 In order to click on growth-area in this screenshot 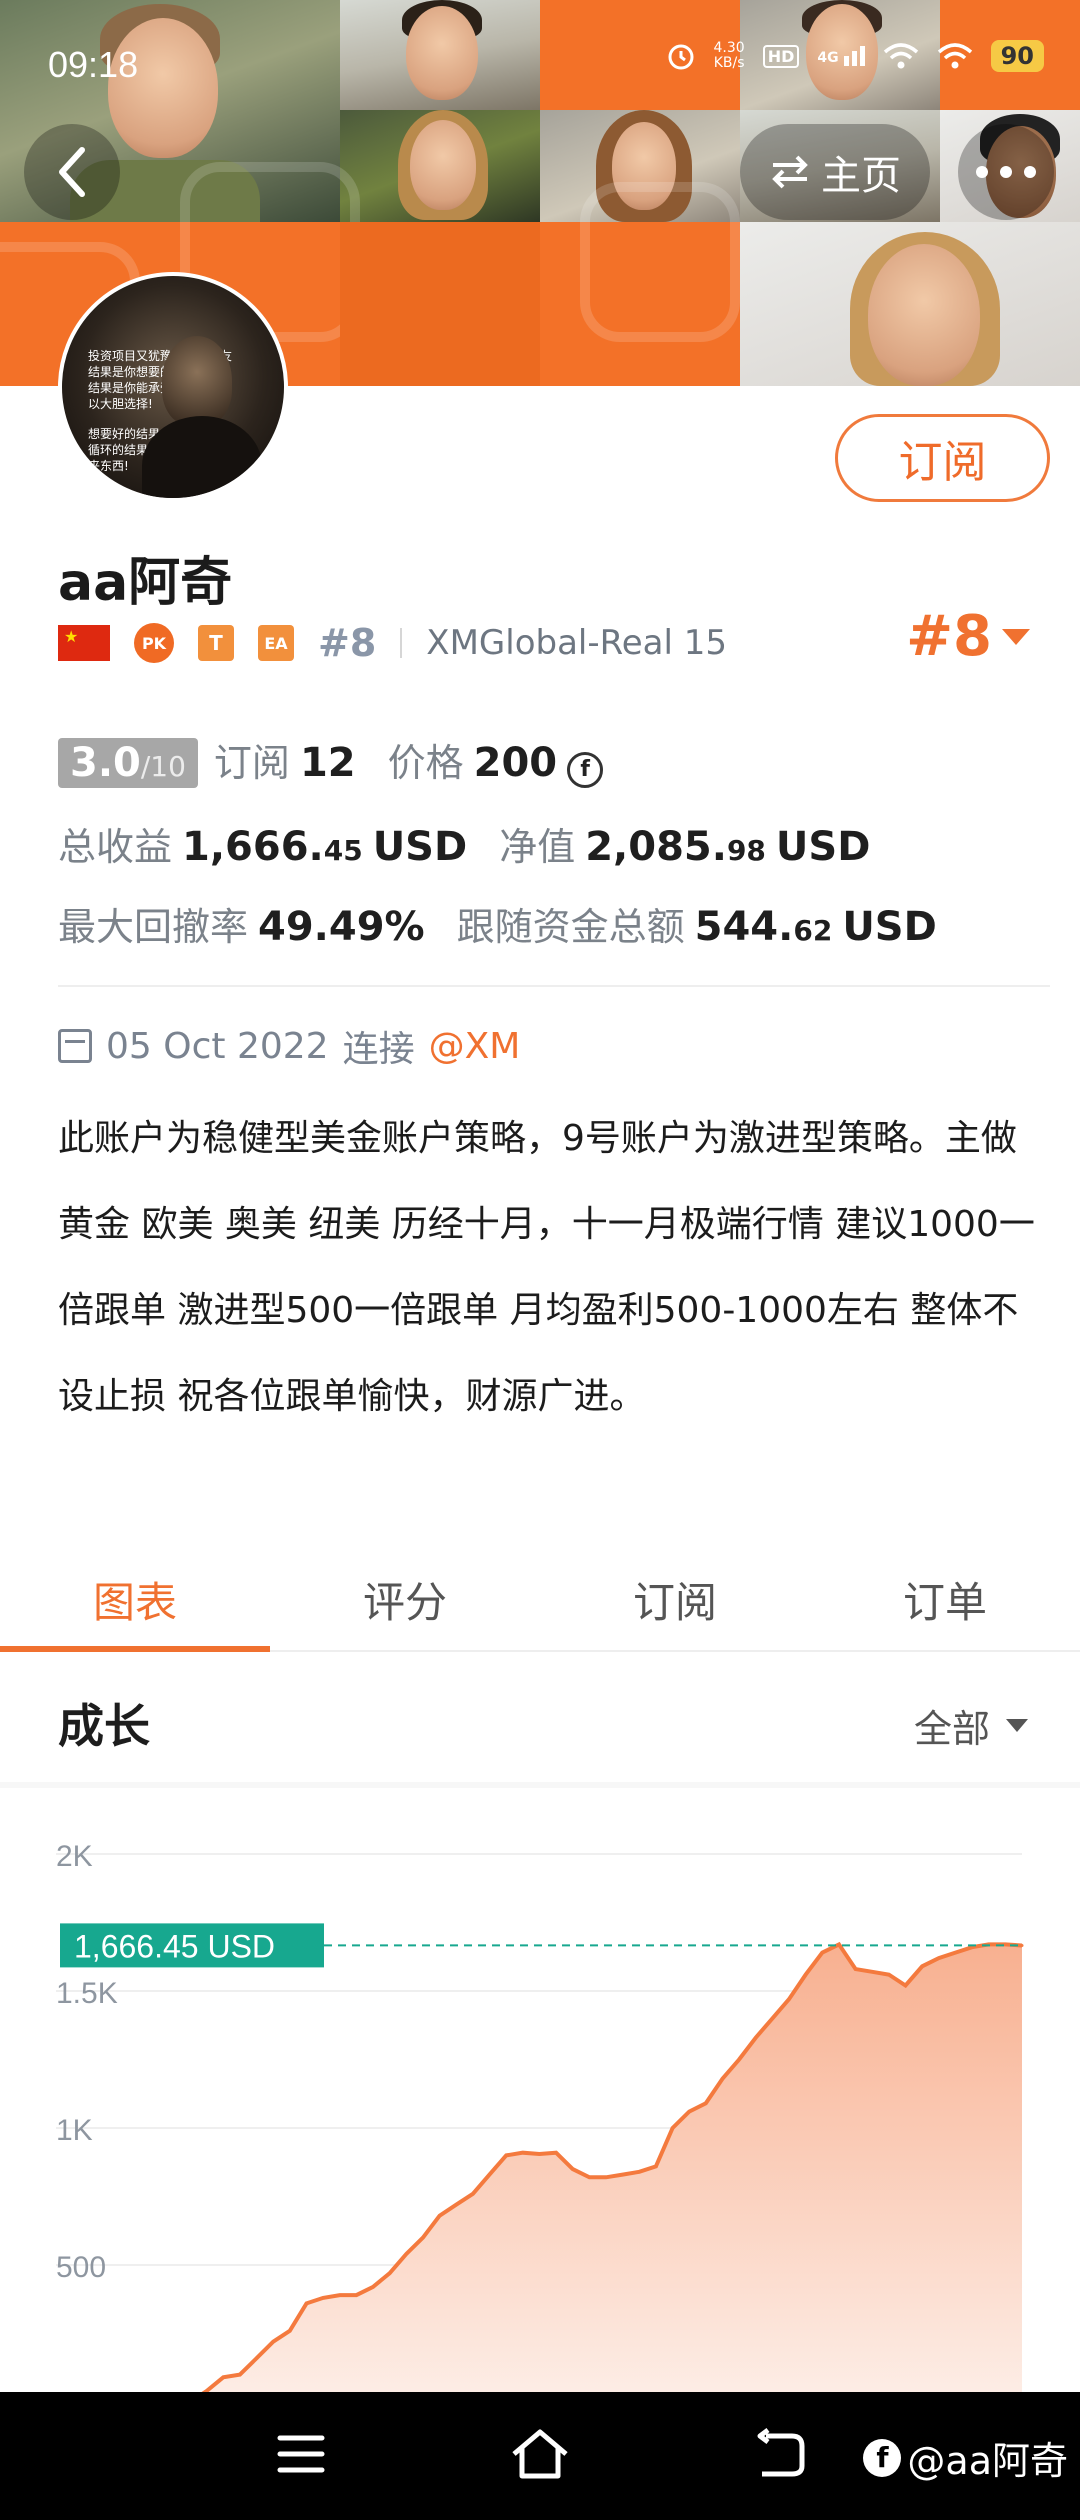, I will do `click(607, 2172)`.